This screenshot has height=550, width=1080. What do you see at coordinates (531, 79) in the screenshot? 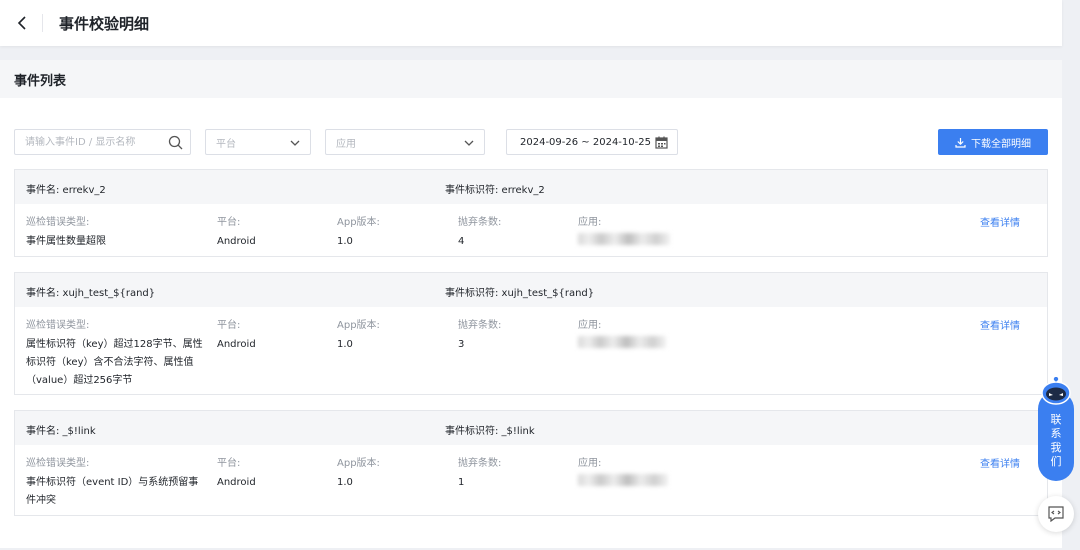
I see `section-title: 事件列表` at bounding box center [531, 79].